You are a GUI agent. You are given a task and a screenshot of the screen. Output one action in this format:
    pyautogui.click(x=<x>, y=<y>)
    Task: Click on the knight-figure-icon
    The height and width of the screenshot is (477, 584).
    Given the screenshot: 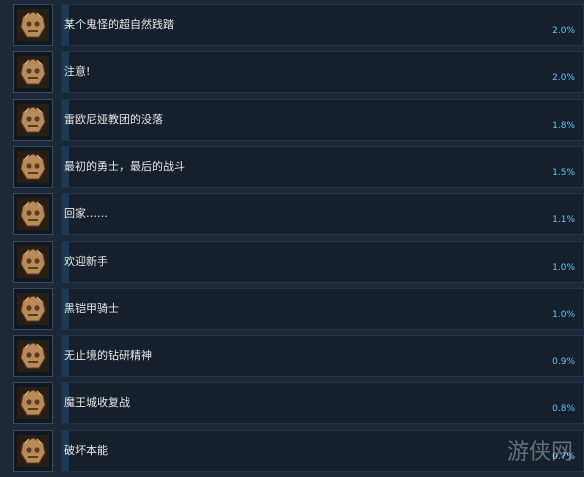 What is the action you would take?
    pyautogui.click(x=33, y=214)
    